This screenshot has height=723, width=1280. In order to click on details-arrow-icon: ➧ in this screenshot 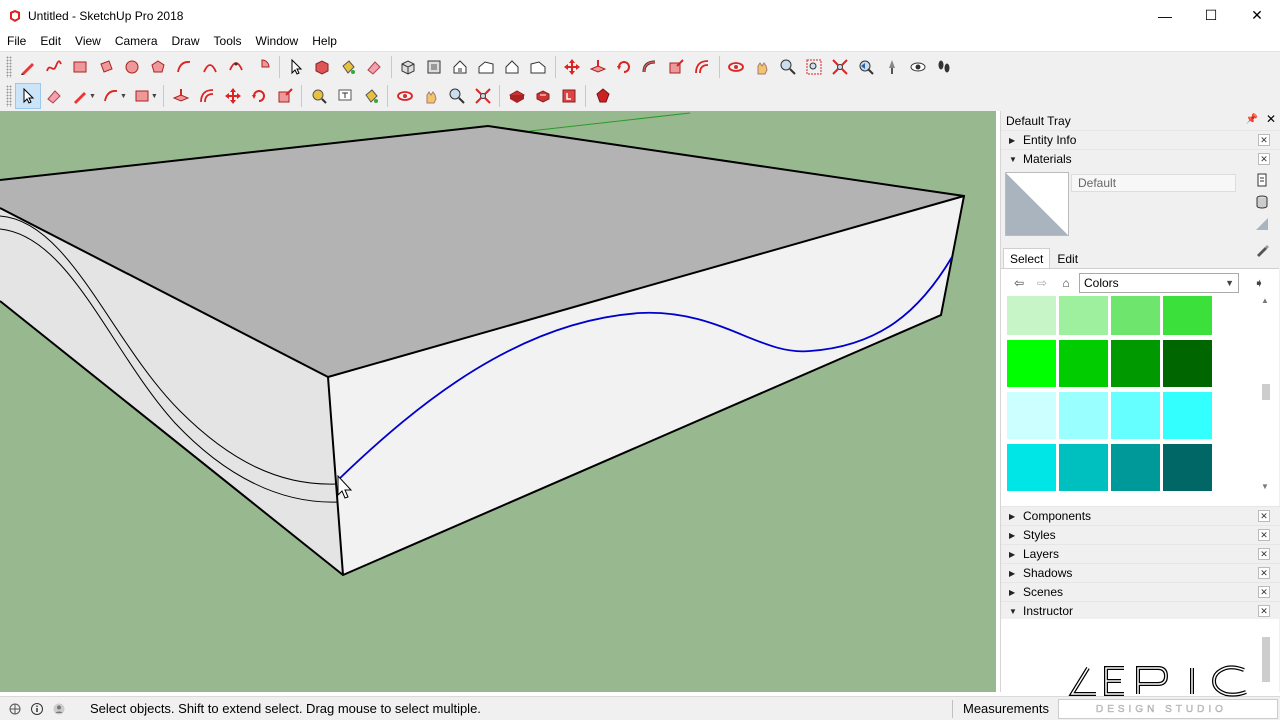, I will do `click(1259, 283)`.